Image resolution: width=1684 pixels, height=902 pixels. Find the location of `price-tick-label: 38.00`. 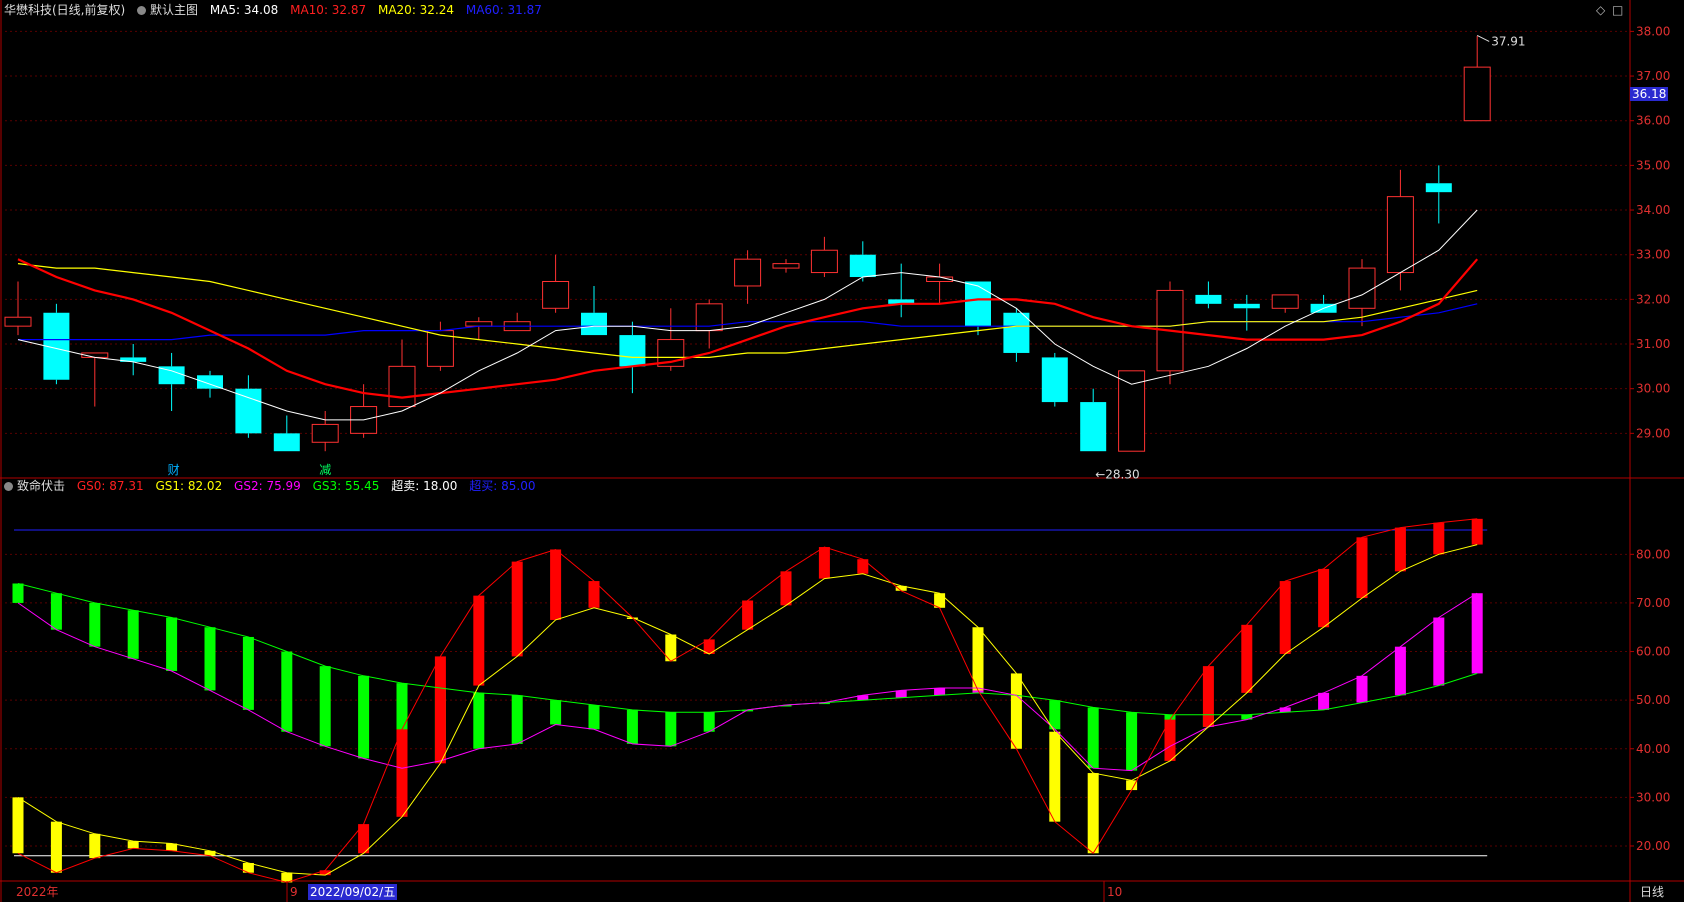

price-tick-label: 38.00 is located at coordinates (1653, 31).